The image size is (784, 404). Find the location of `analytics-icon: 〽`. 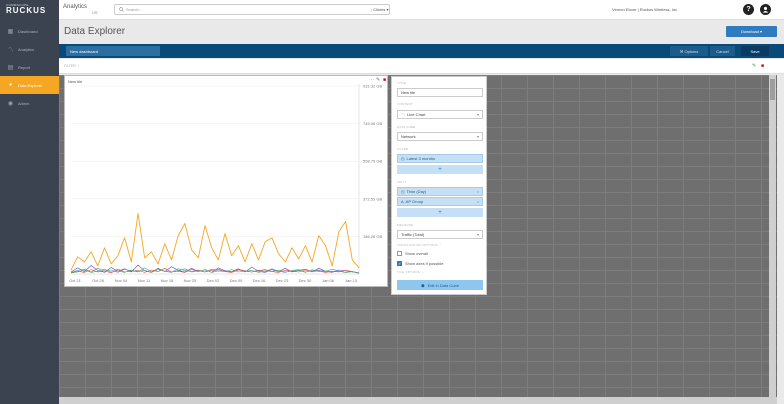

analytics-icon: 〽 is located at coordinates (10, 50).